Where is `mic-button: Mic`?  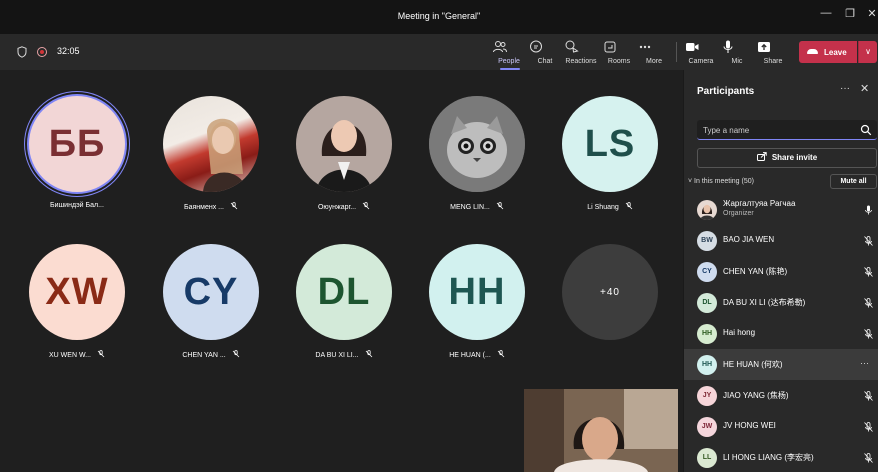 mic-button: Mic is located at coordinates (737, 52).